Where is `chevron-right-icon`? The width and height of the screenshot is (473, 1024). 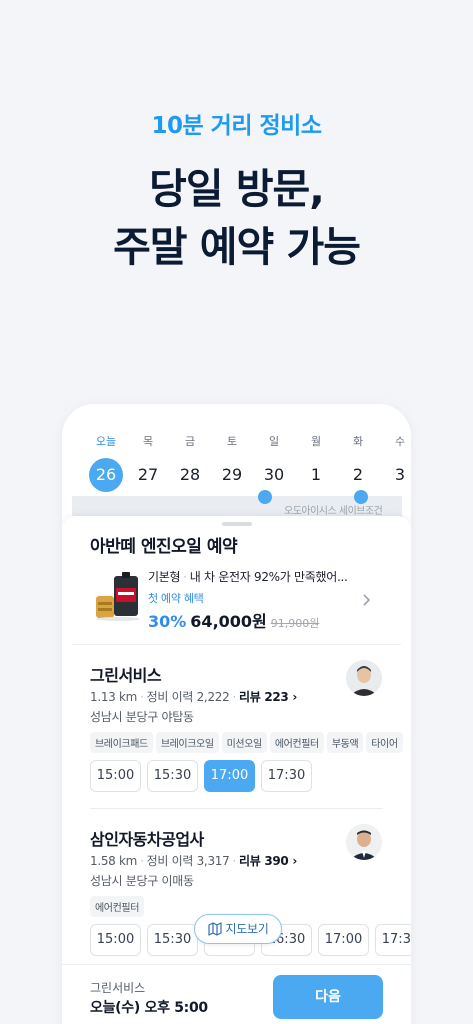 chevron-right-icon is located at coordinates (367, 599).